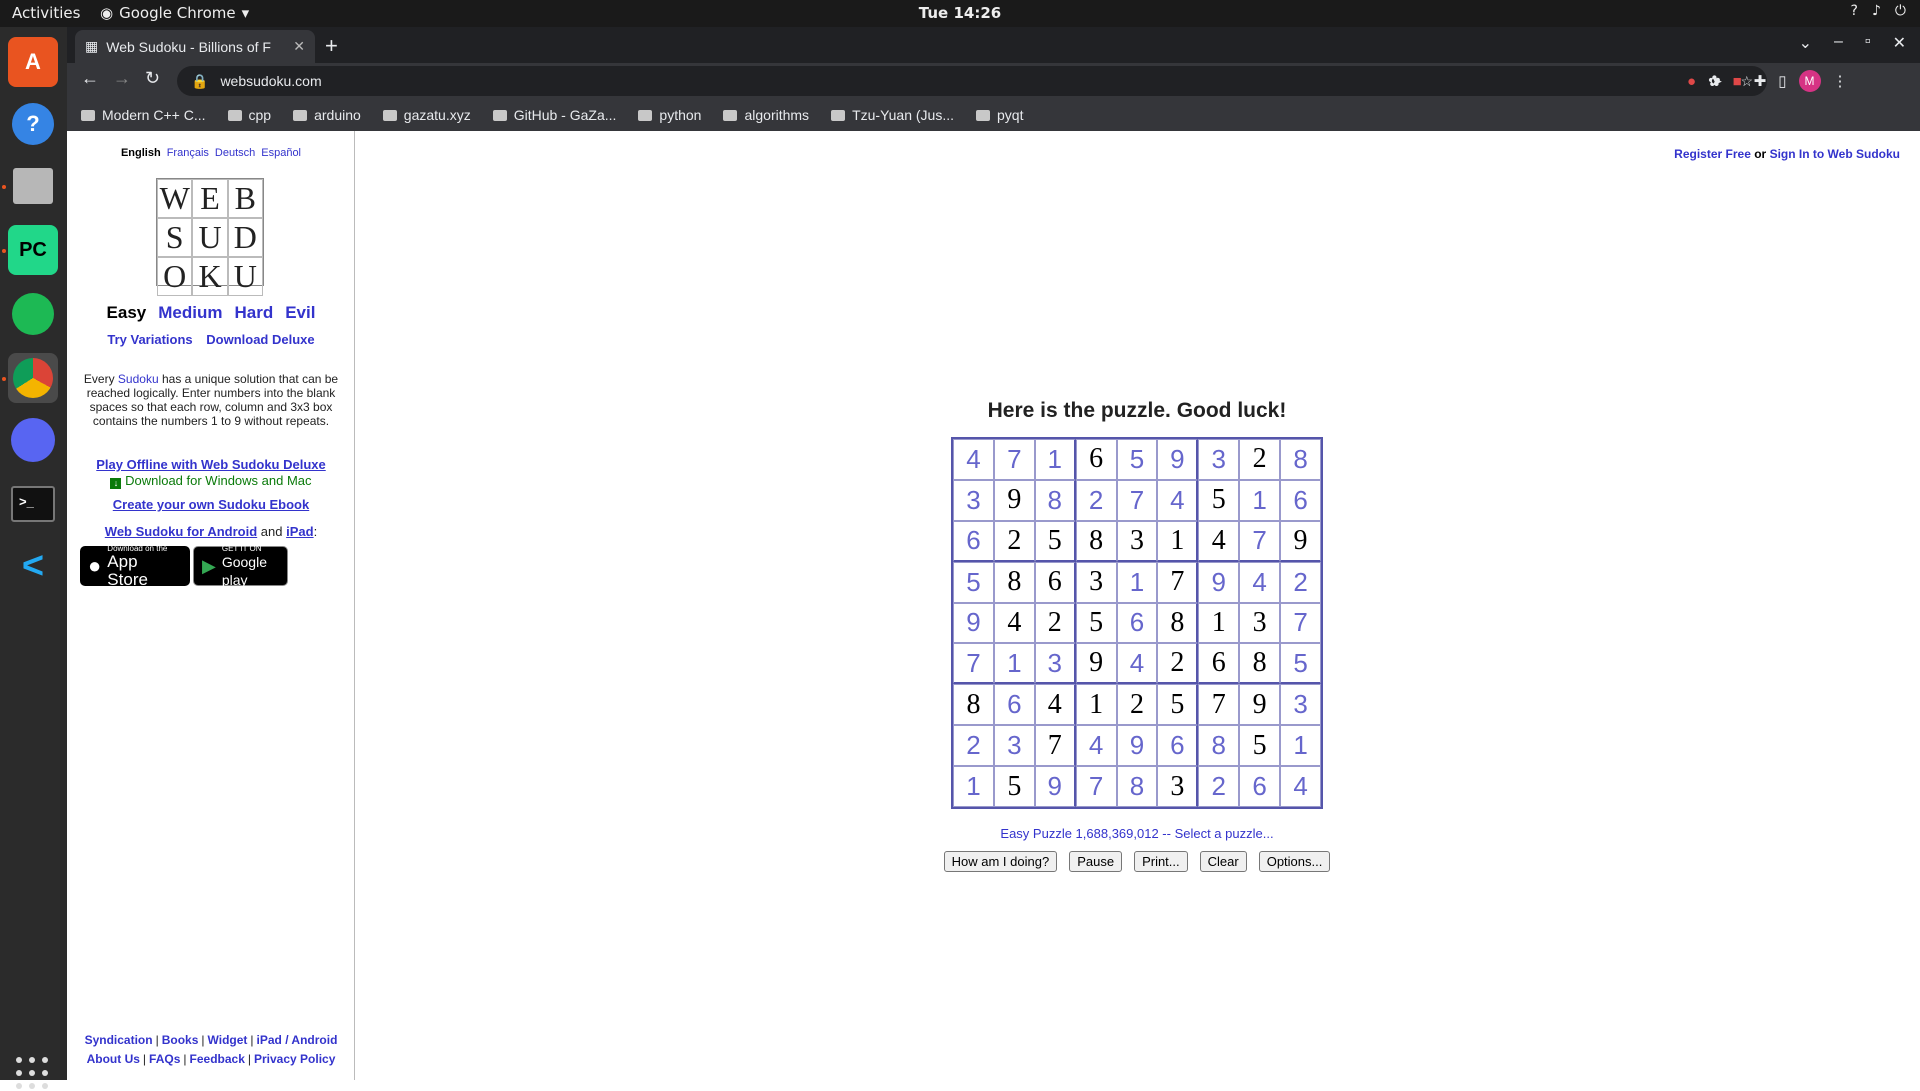  I want to click on web-sudoku-logo: WEBSUDOKU, so click(210, 237).